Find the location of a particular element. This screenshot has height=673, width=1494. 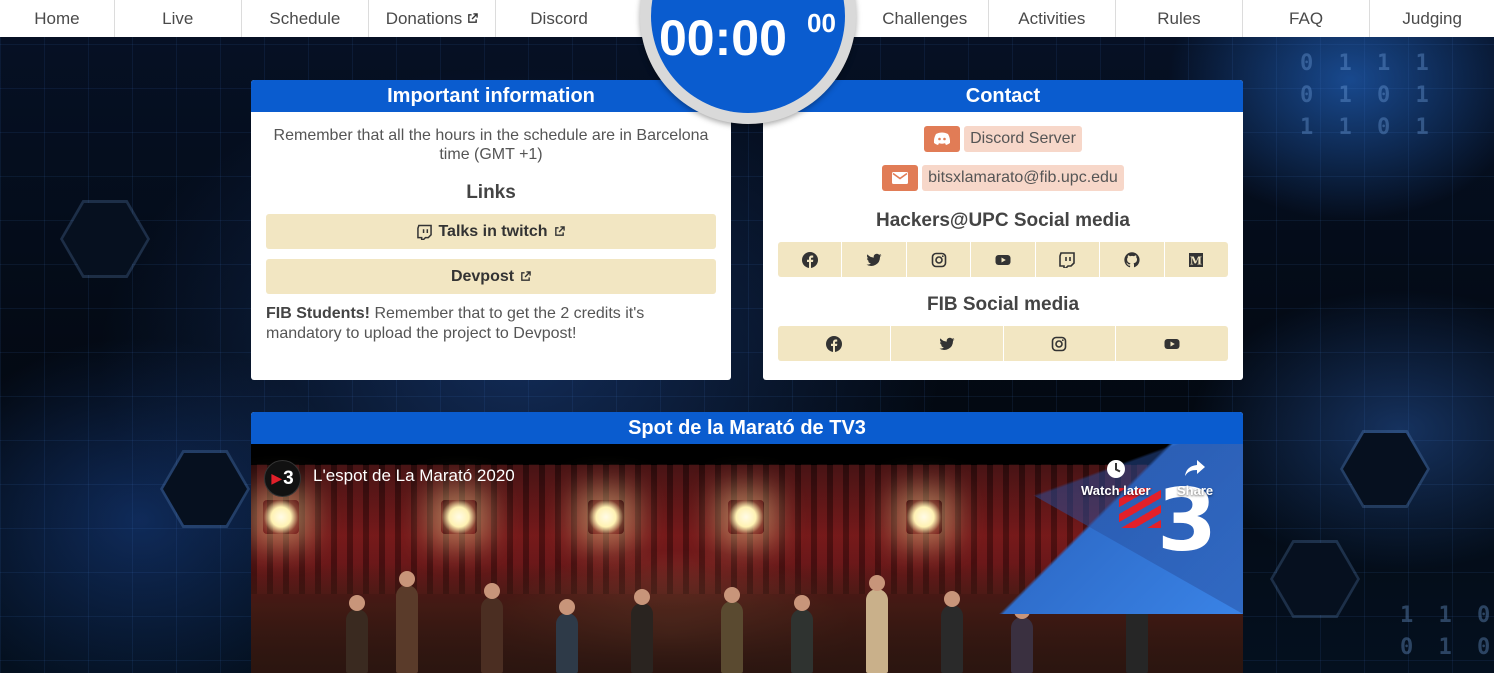

nav-live-label: Live is located at coordinates (178, 18).